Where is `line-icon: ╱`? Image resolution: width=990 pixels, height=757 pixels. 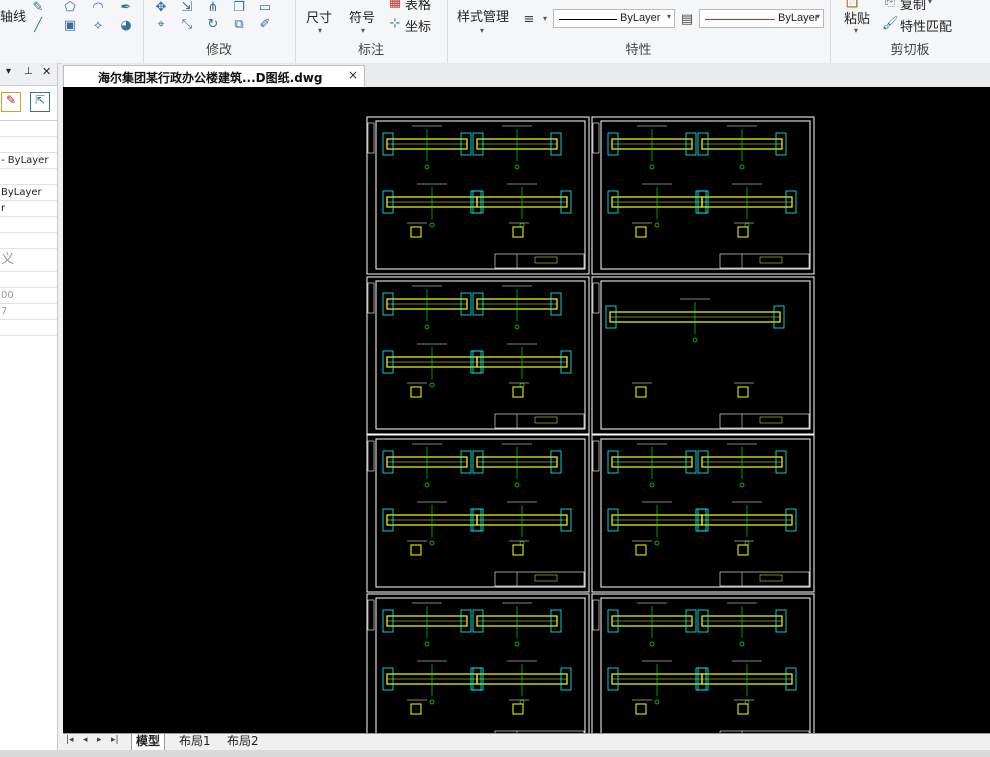
line-icon: ╱ is located at coordinates (38, 26).